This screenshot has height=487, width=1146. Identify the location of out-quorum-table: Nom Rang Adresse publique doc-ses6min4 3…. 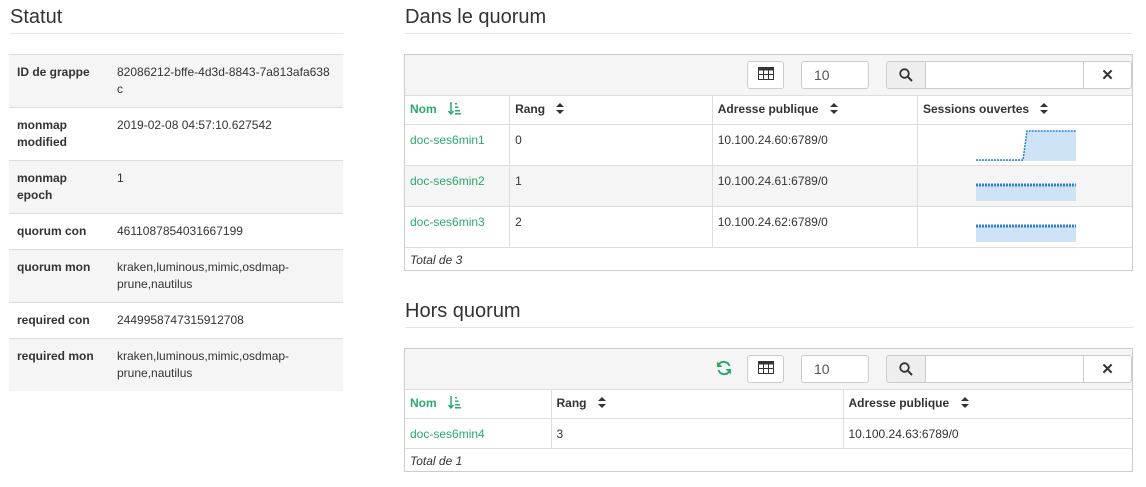
(768, 419).